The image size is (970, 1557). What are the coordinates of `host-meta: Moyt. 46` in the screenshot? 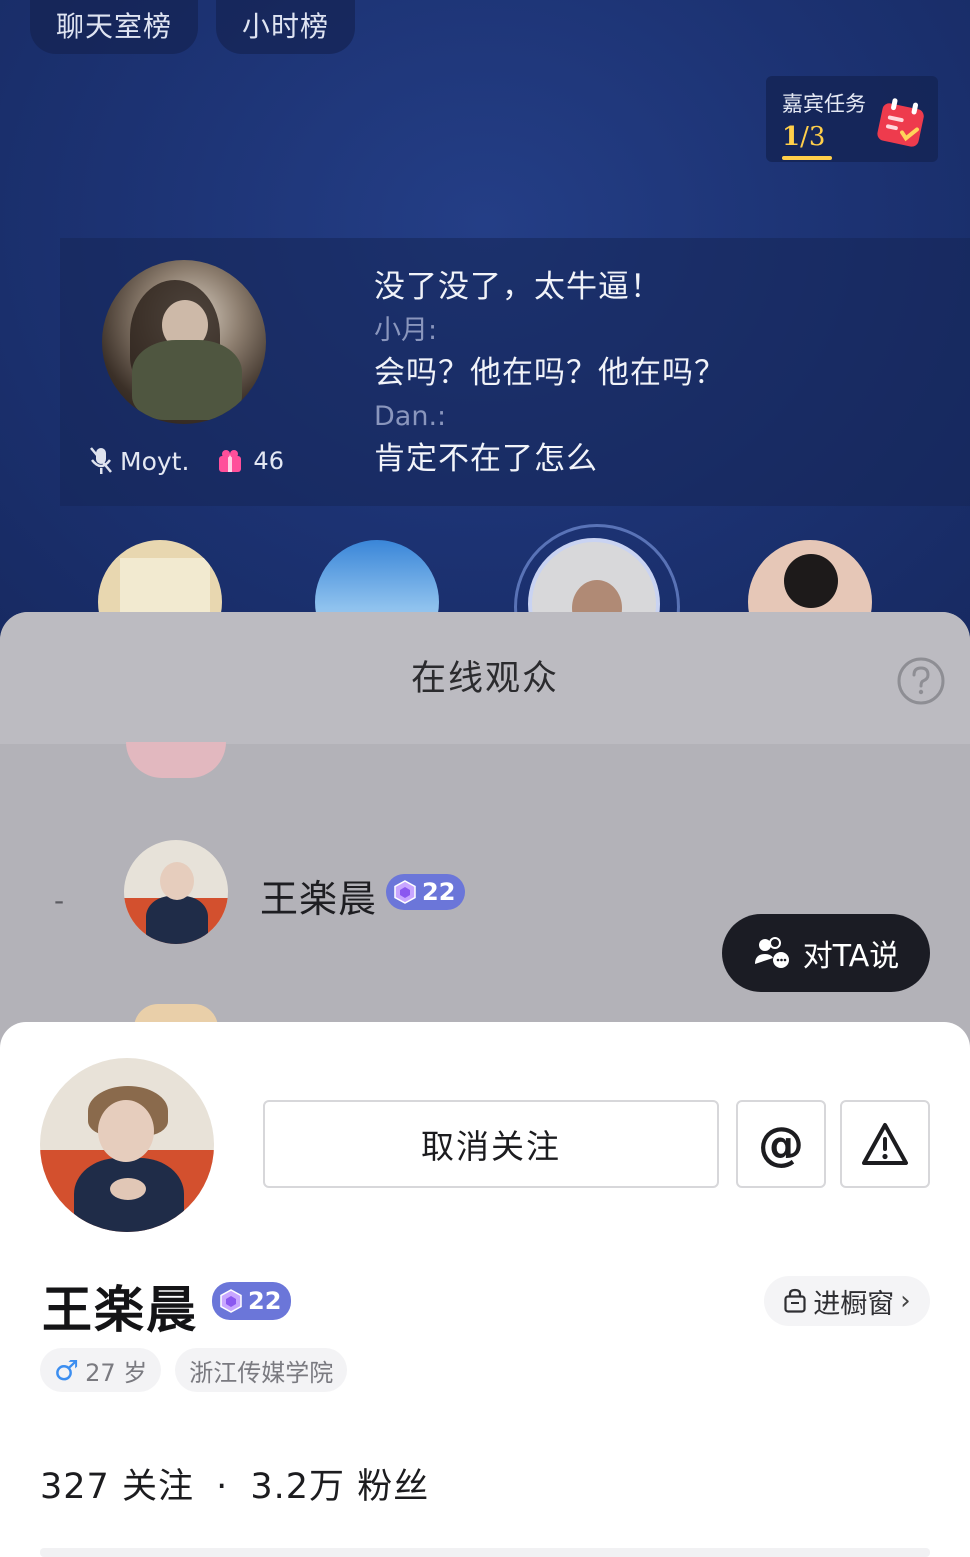 It's located at (186, 461).